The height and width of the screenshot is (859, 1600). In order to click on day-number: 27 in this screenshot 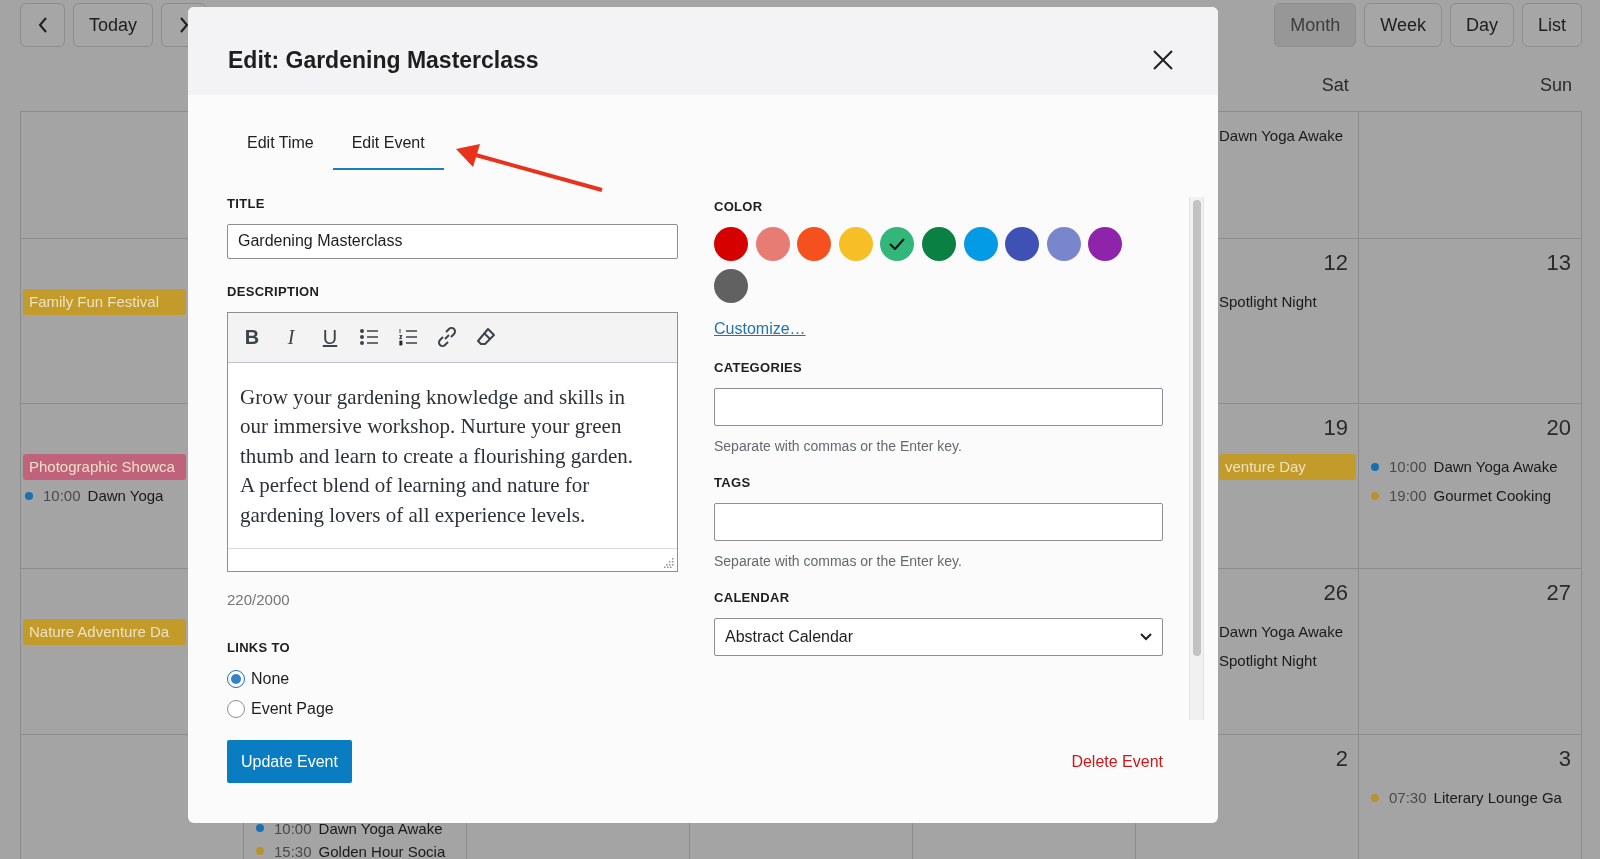, I will do `click(1558, 592)`.